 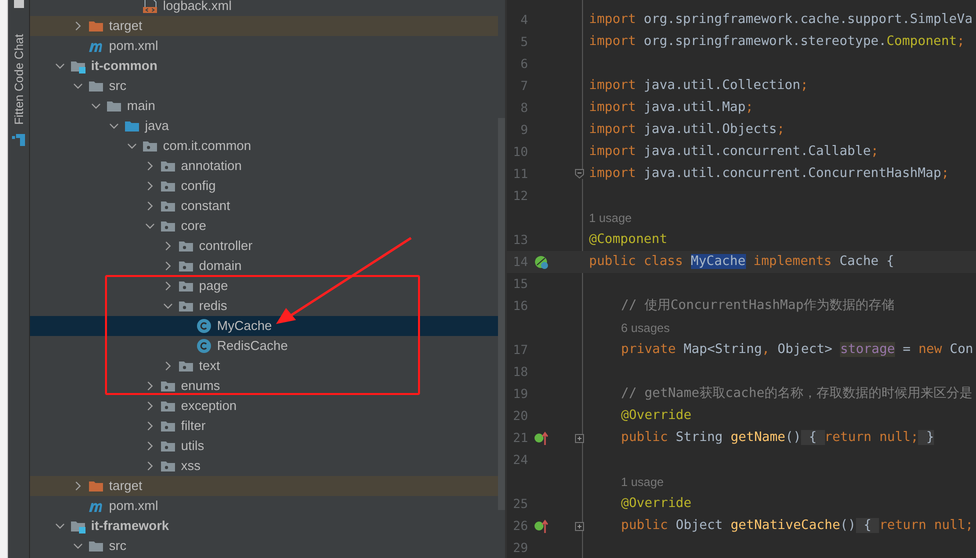 I want to click on line-number: 17, so click(x=520, y=349).